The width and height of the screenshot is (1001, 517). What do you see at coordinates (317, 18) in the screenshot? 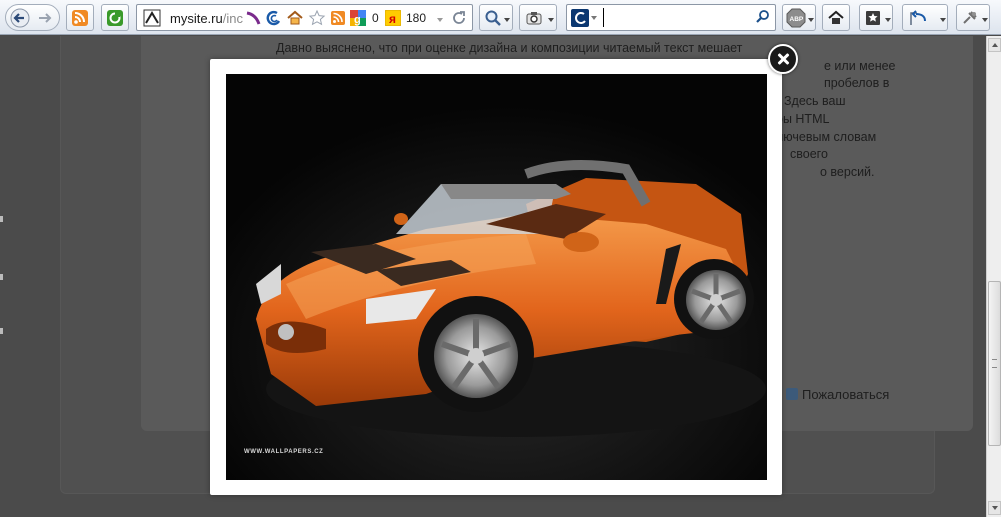
I see `star-icon` at bounding box center [317, 18].